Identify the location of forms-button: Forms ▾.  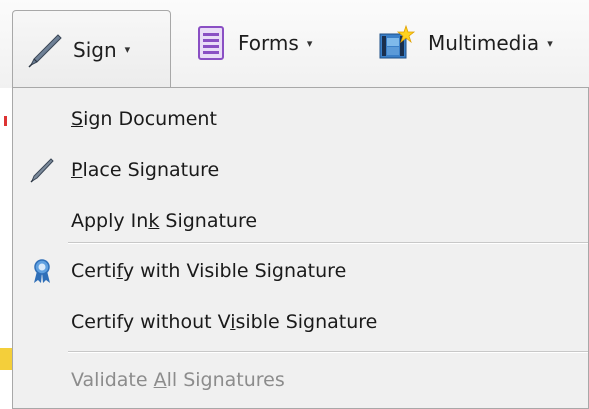
(255, 43).